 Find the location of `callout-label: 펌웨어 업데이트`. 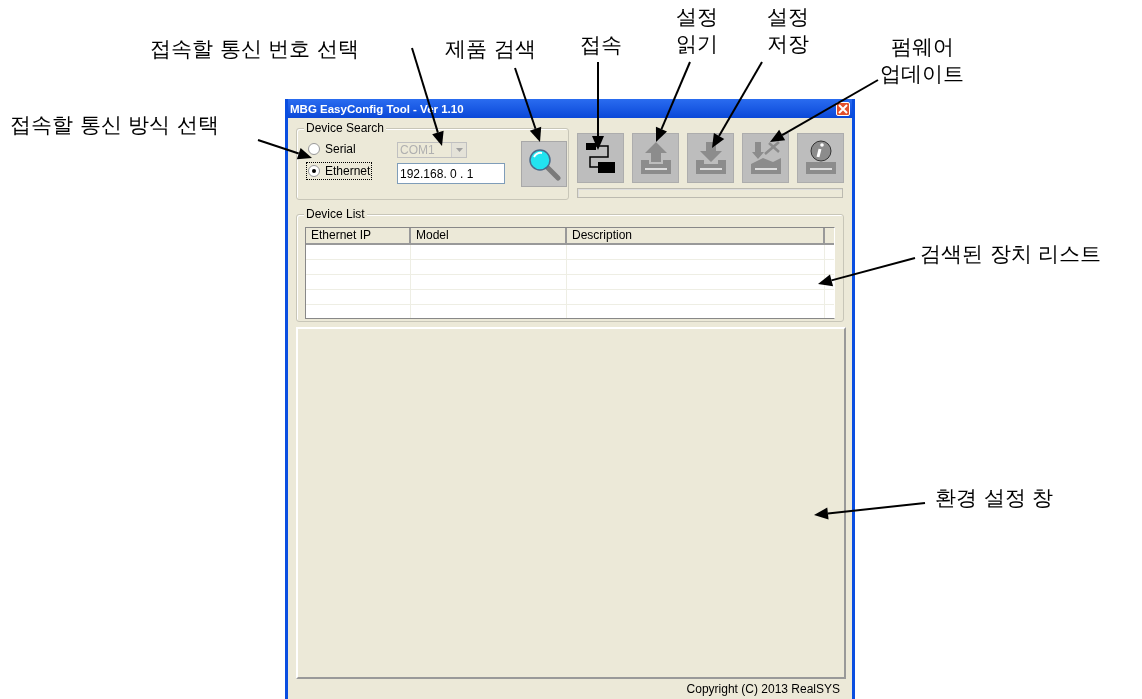

callout-label: 펌웨어 업데이트 is located at coordinates (922, 61).